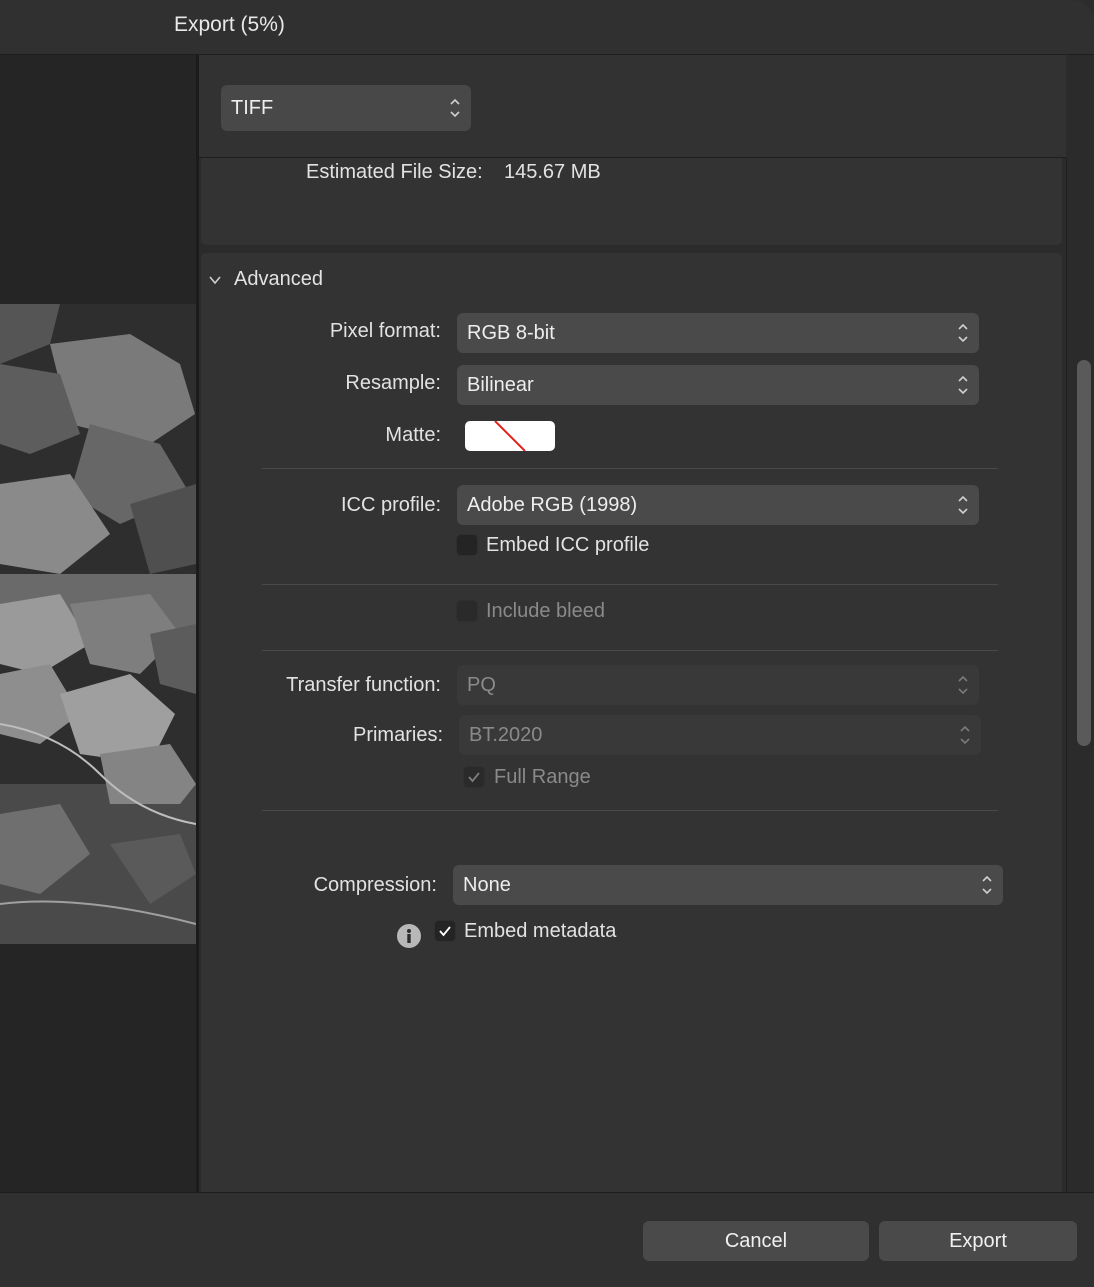 The image size is (1094, 1287). What do you see at coordinates (385, 331) in the screenshot?
I see `pixel-format-label: Pixel format:` at bounding box center [385, 331].